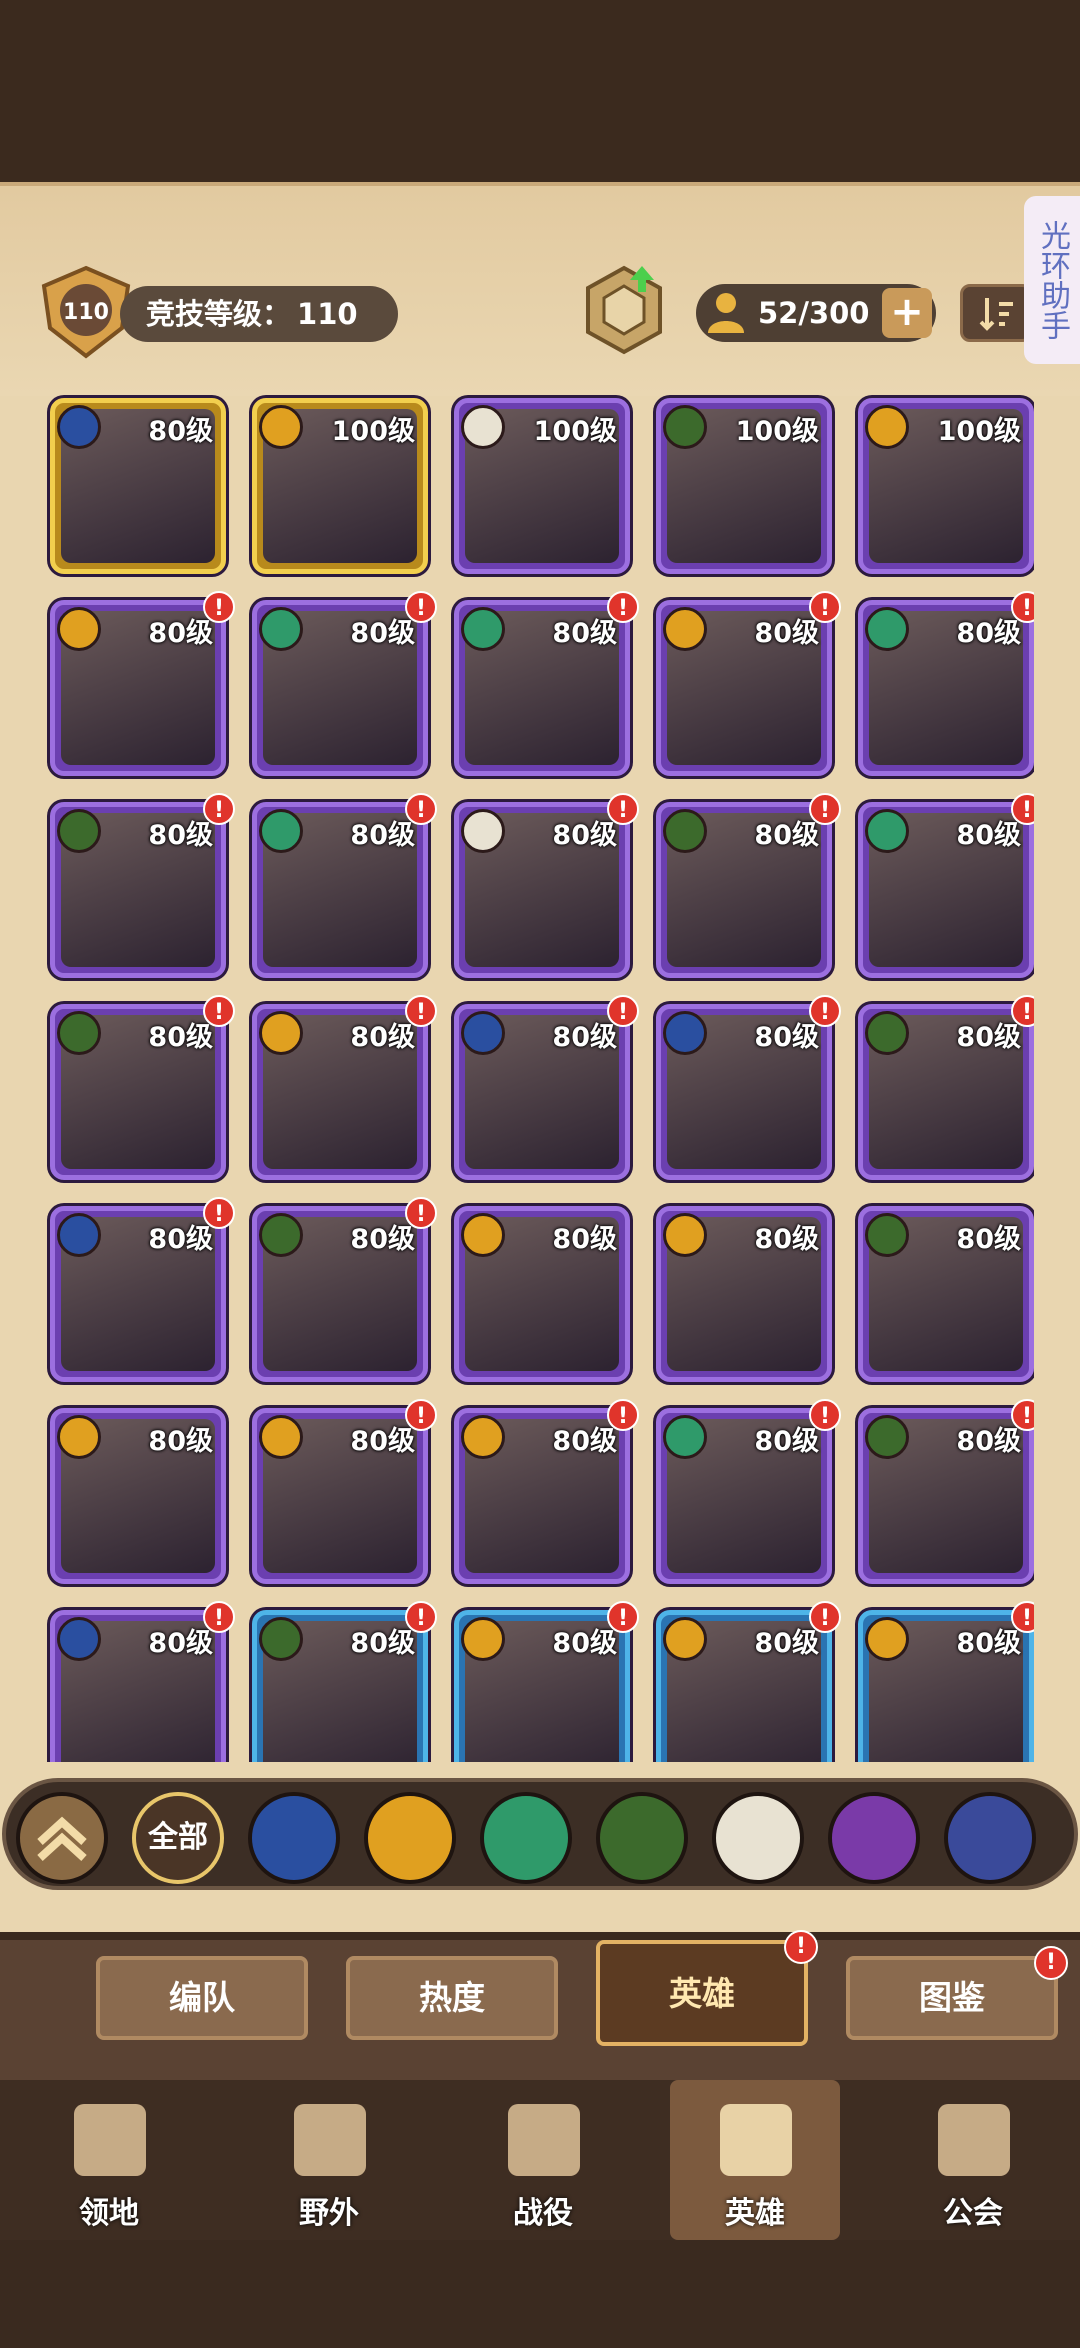 The image size is (1080, 2348). I want to click on filter-hypogean-icon, so click(874, 1838).